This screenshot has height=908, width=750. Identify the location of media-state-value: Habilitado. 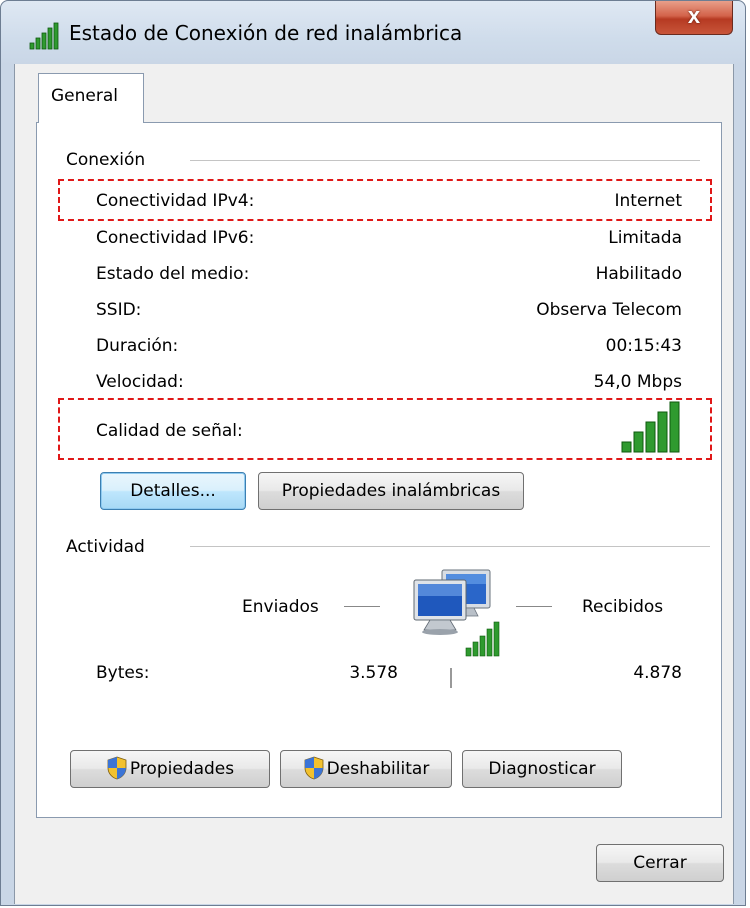
(638, 274).